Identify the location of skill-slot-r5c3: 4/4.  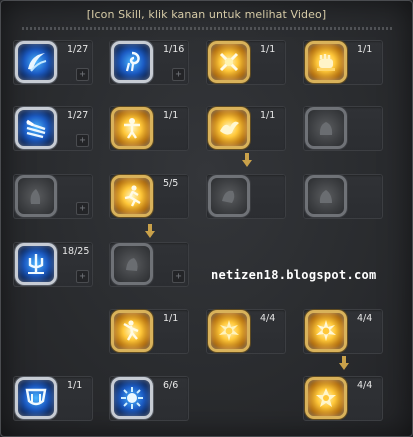
(246, 331).